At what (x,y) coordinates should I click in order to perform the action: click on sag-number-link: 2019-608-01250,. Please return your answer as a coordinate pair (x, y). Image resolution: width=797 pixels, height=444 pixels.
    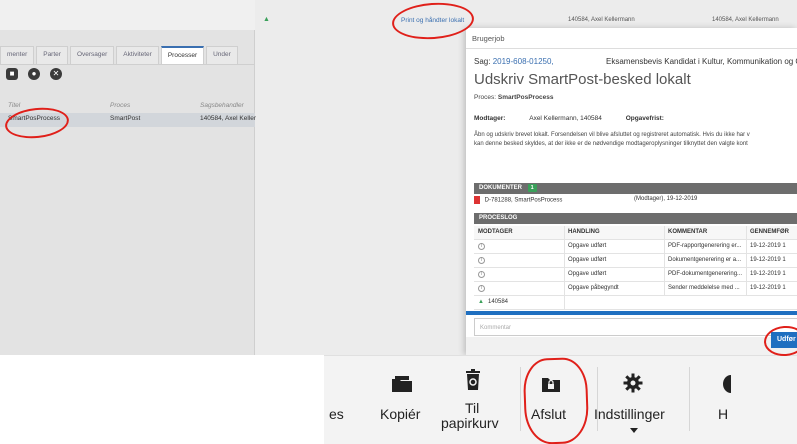
    Looking at the image, I should click on (523, 61).